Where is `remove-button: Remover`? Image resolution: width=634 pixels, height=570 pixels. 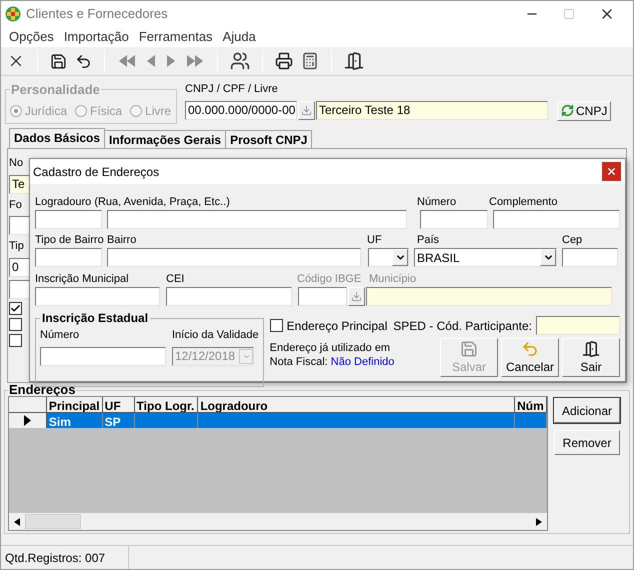
remove-button: Remover is located at coordinates (587, 442).